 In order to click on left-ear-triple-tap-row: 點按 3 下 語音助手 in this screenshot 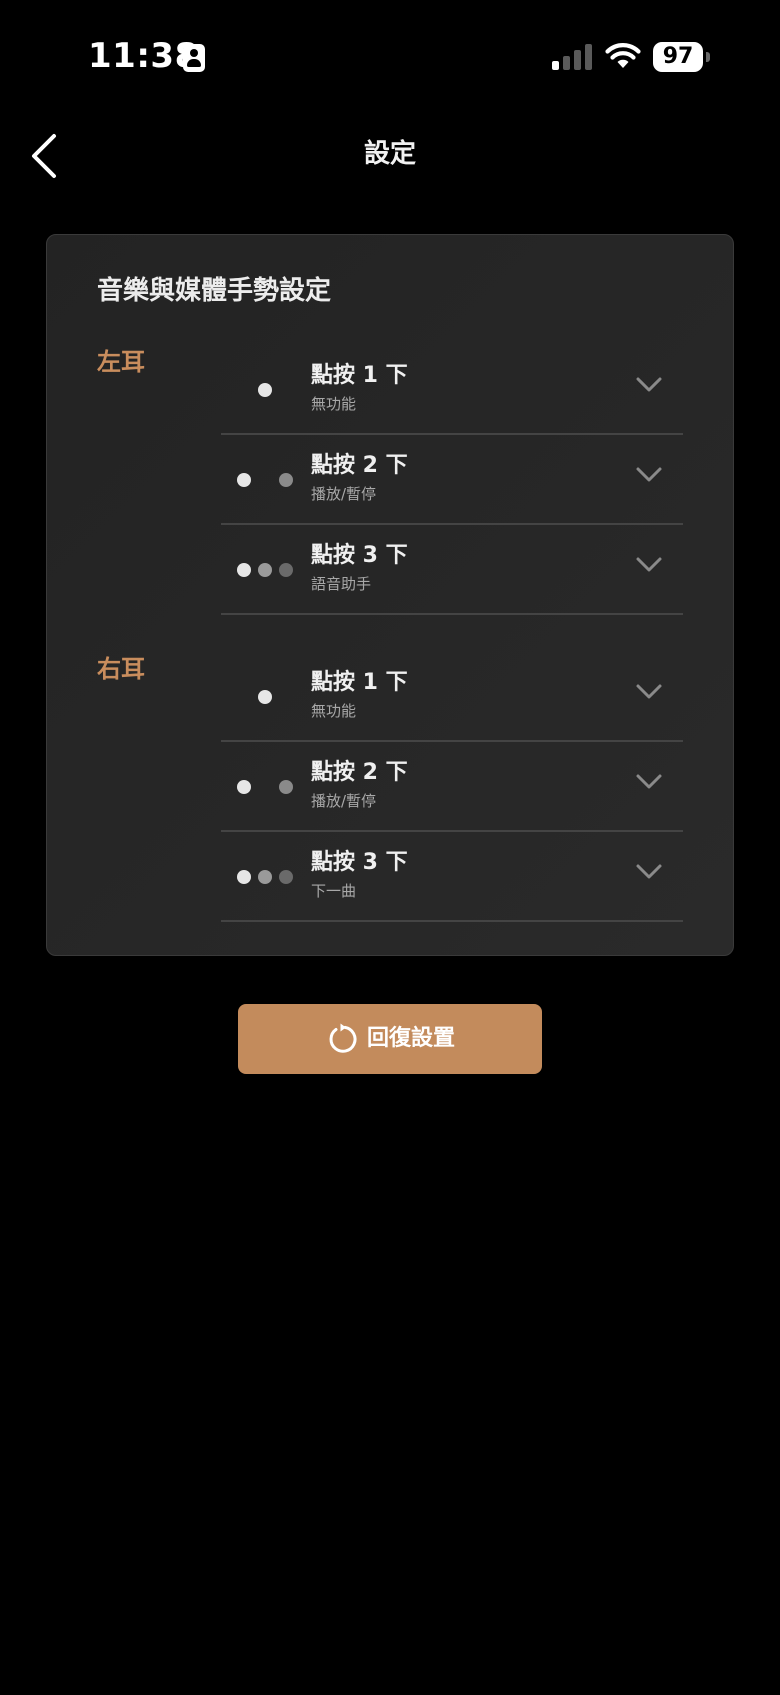, I will do `click(452, 570)`.